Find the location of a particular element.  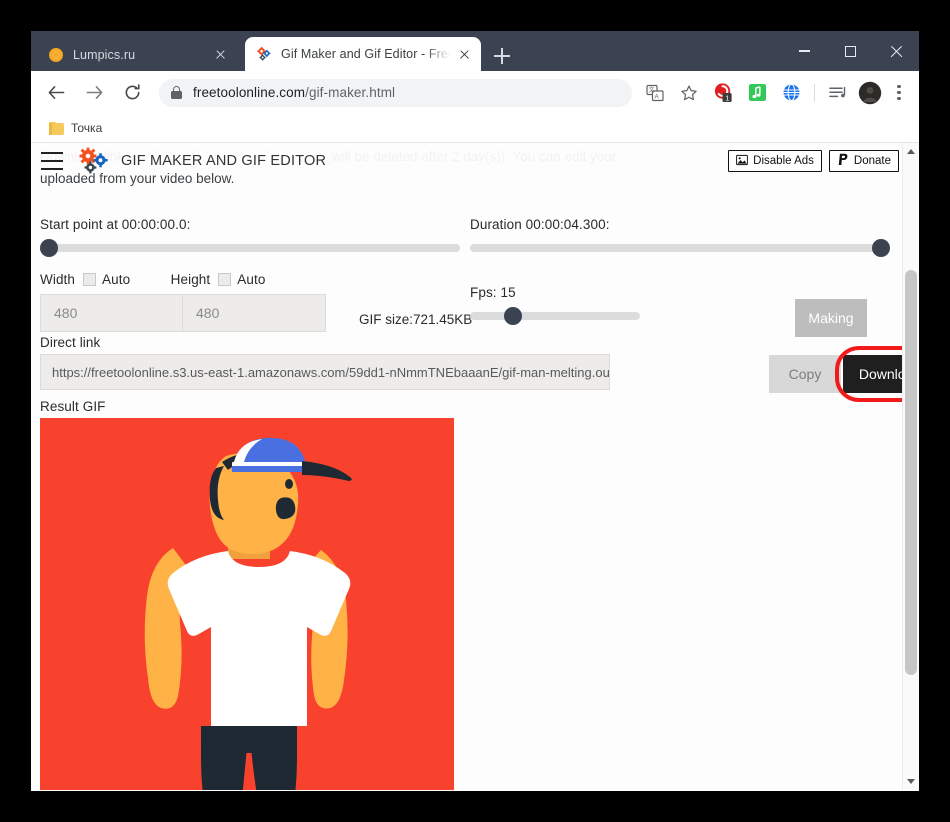

globe-icon is located at coordinates (791, 93).